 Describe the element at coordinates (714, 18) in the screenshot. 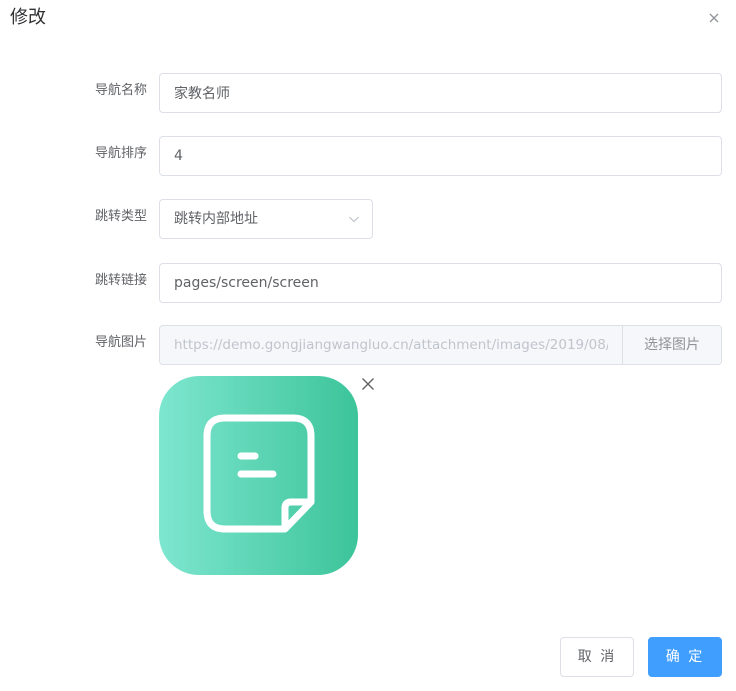

I see `close-icon` at that location.